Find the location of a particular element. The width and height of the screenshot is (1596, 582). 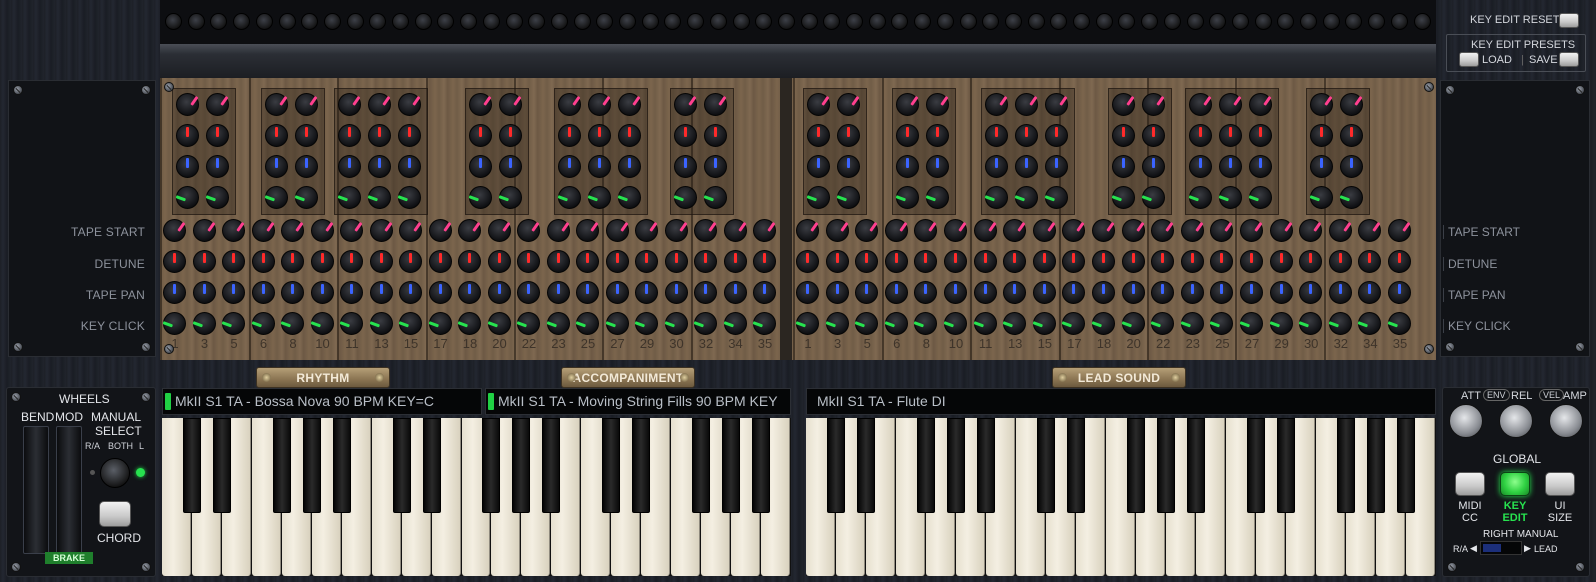

rhythm-patch-display: MkII S1 TA - Bossa Nova 90 BPM KEY=C is located at coordinates (322, 401).